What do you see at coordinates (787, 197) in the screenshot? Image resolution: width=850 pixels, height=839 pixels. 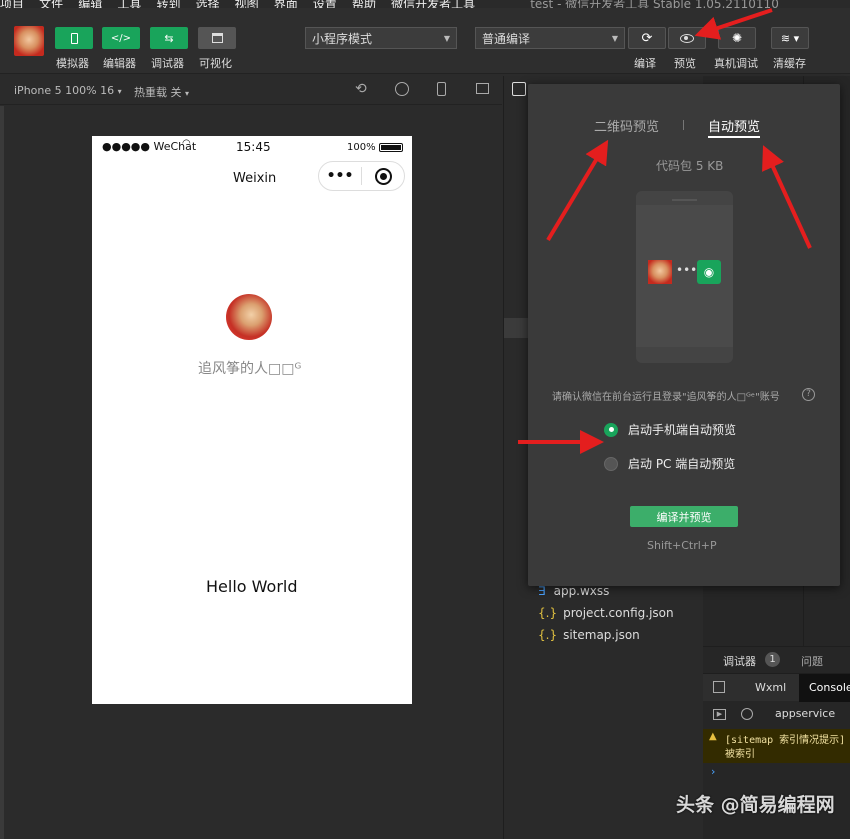 I see `arrow-to-auto-tab` at bounding box center [787, 197].